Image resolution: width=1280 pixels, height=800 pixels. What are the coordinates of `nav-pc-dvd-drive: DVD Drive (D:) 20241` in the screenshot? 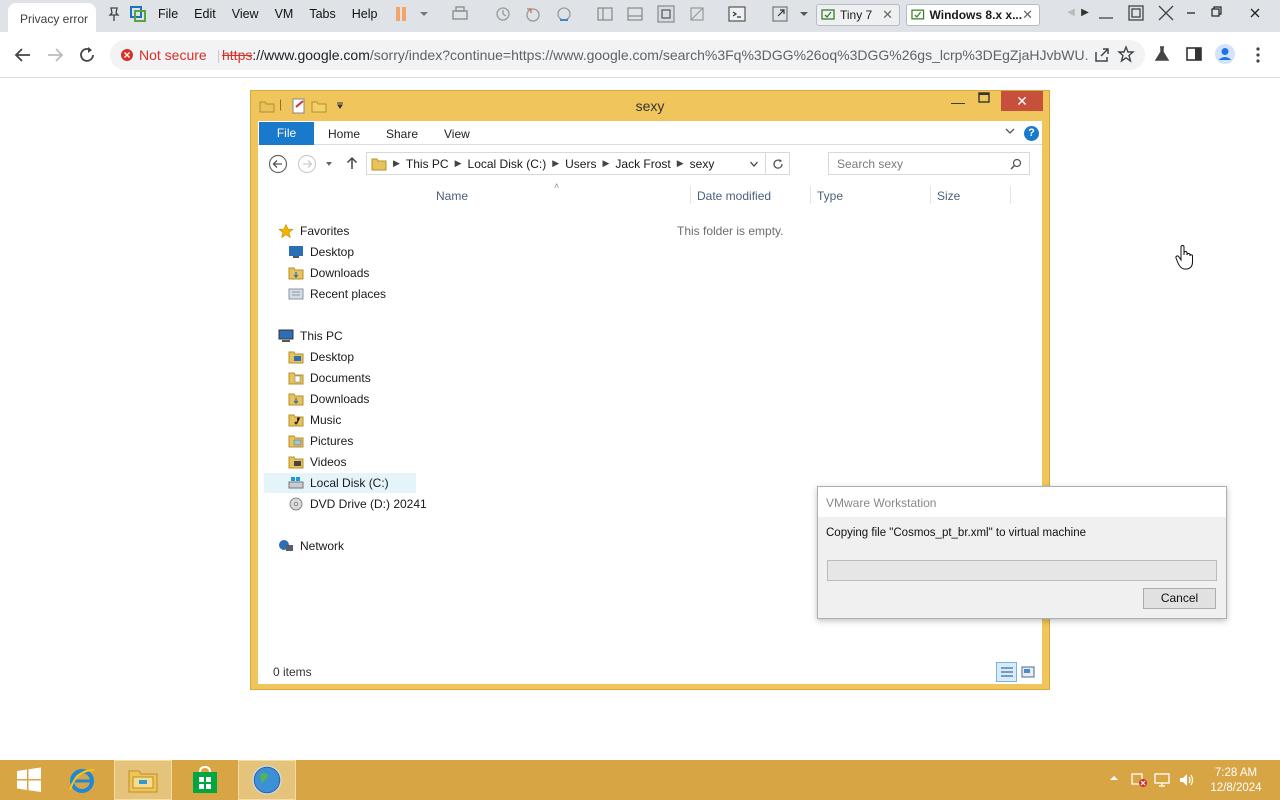 It's located at (357, 504).